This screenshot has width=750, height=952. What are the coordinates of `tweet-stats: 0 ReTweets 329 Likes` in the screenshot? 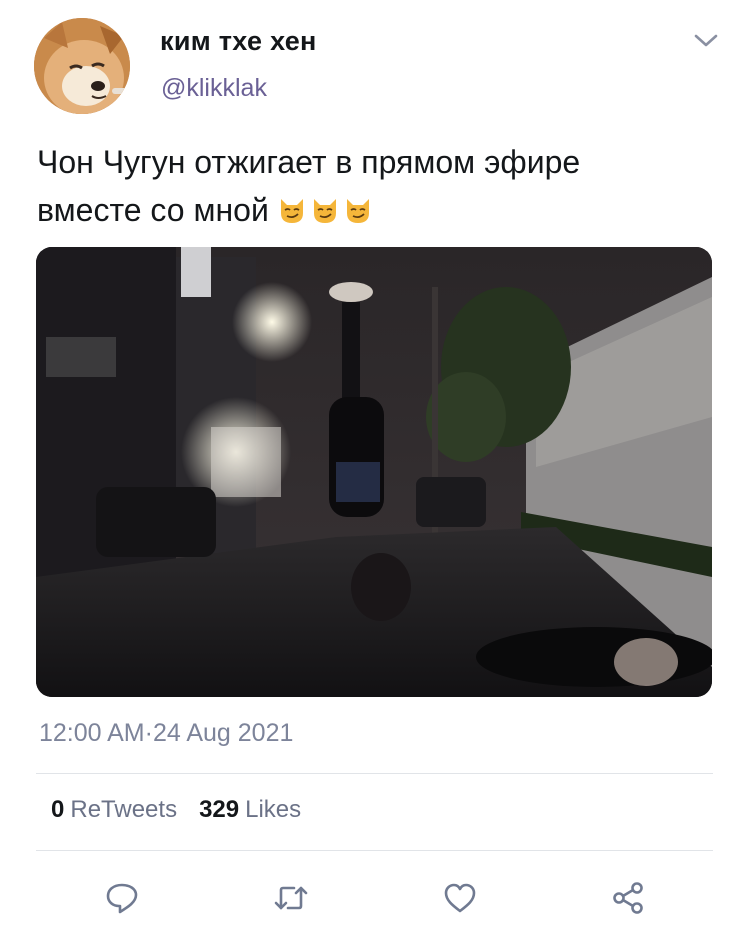 It's located at (176, 810).